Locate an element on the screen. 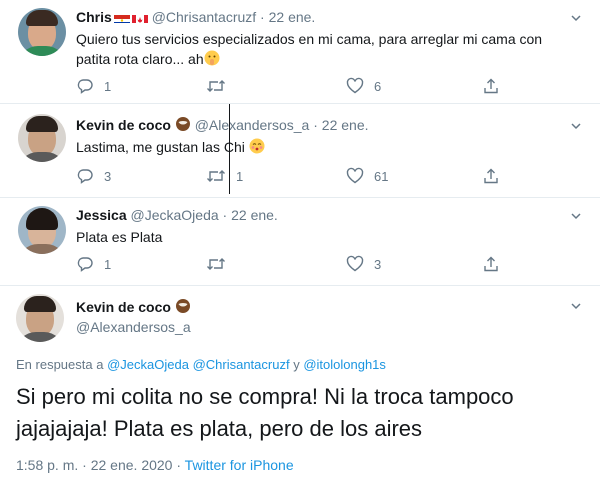 The height and width of the screenshot is (485, 600). tweet-header: Kevin de coco @Alexandersos_a · 22 ene. is located at coordinates (222, 126).